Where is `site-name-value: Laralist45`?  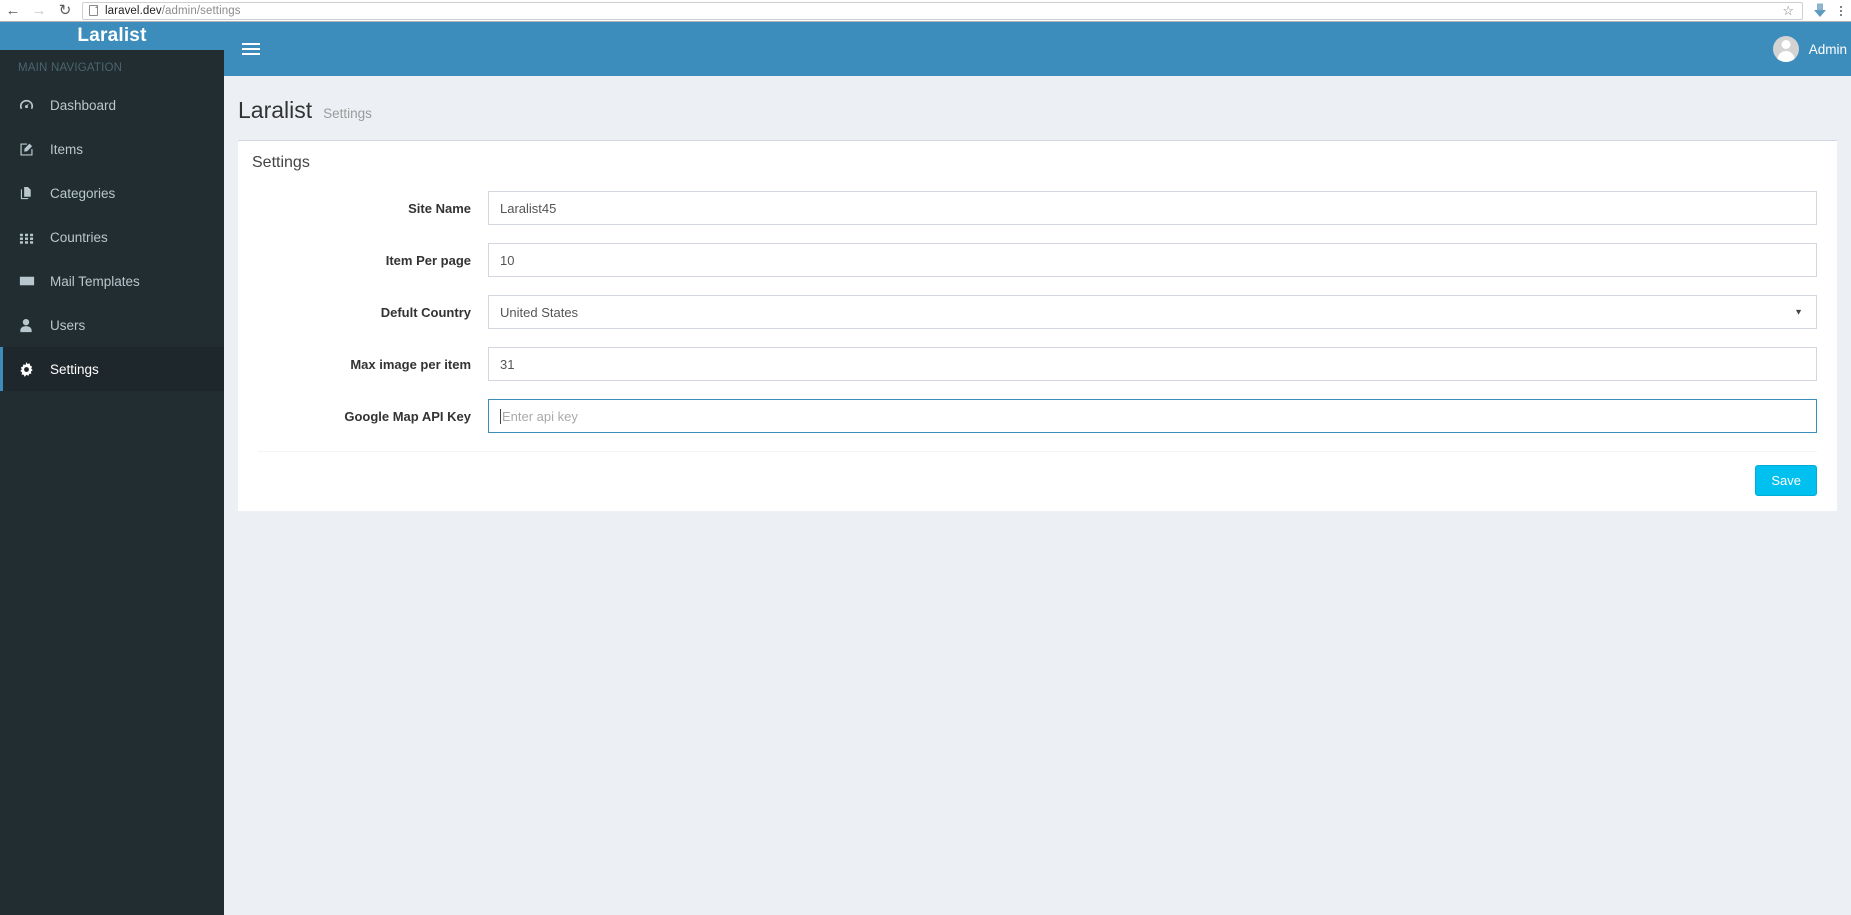
site-name-value: Laralist45 is located at coordinates (528, 208).